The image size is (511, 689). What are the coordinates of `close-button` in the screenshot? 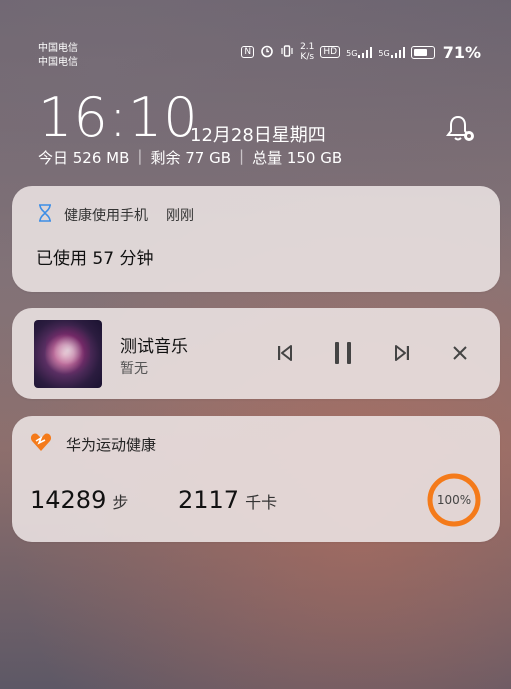 It's located at (460, 353).